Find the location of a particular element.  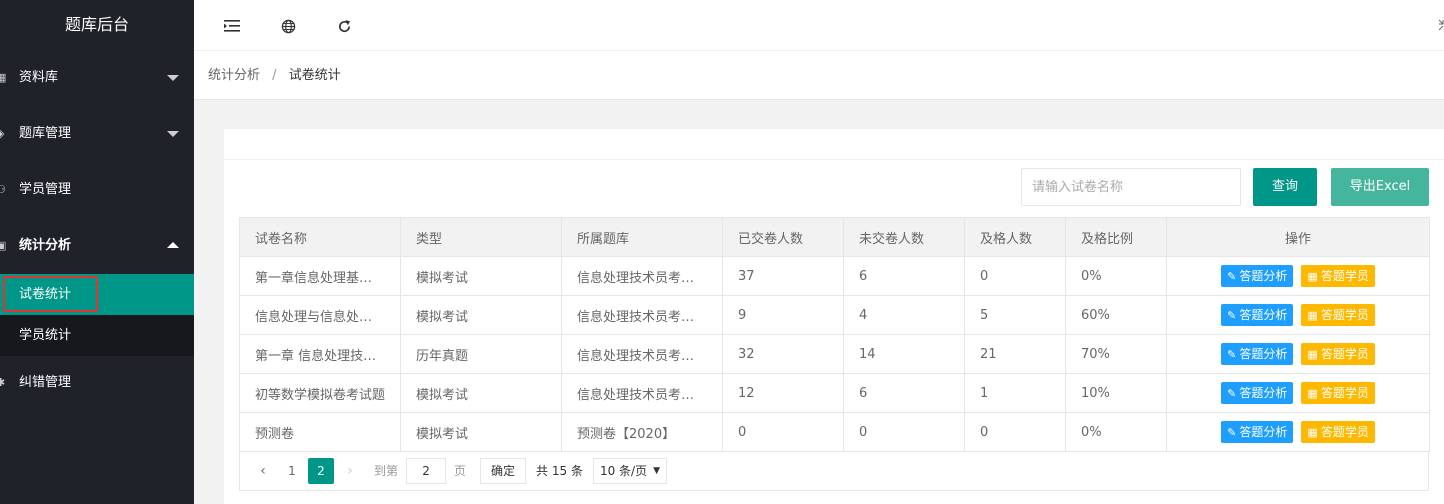

cell-name: 第一章 信息处理技术基础 is located at coordinates (320, 354).